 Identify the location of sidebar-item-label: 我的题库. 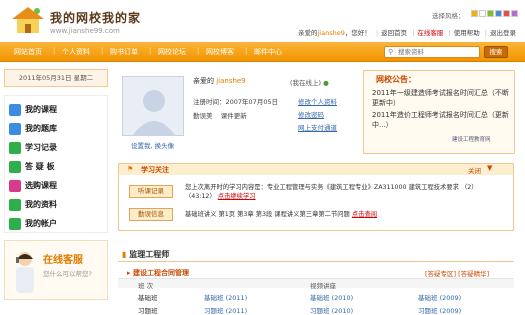
(41, 128).